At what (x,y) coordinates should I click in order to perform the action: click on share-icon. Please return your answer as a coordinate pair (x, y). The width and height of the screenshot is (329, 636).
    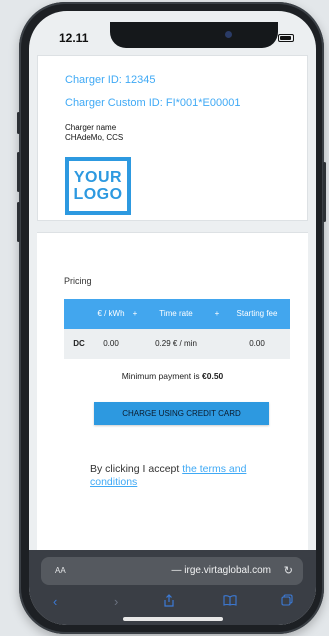
    Looking at the image, I should click on (169, 602).